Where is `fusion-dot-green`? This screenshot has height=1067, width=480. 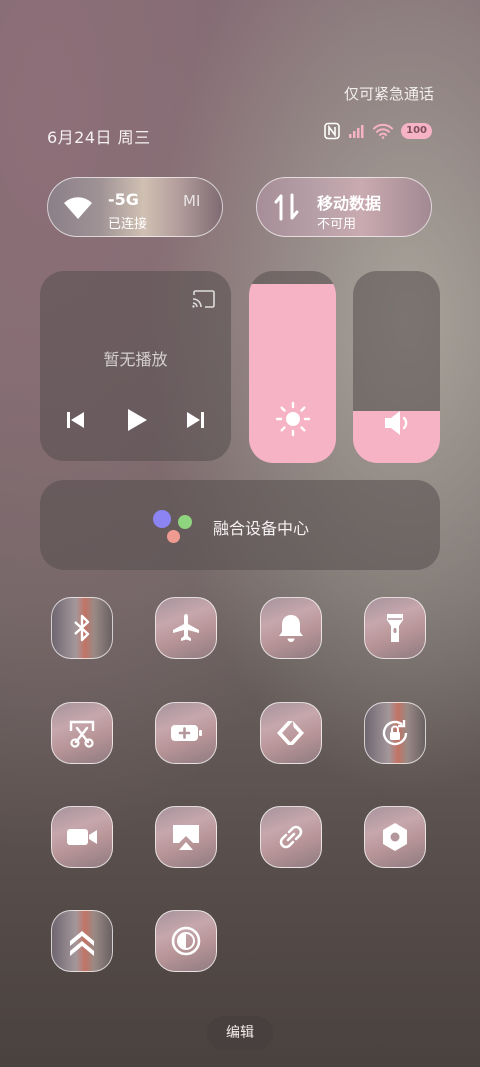
fusion-dot-green is located at coordinates (185, 522).